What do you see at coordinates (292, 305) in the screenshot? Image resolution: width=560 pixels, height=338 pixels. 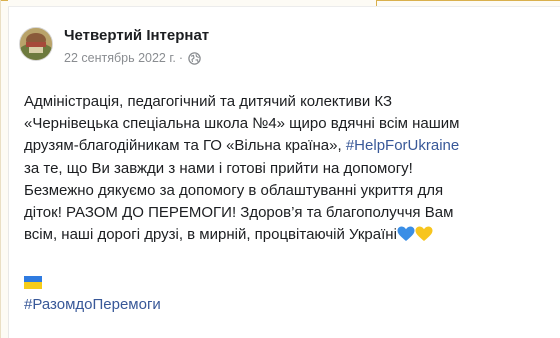 I see `post-line: #РазомдоПеремоги` at bounding box center [292, 305].